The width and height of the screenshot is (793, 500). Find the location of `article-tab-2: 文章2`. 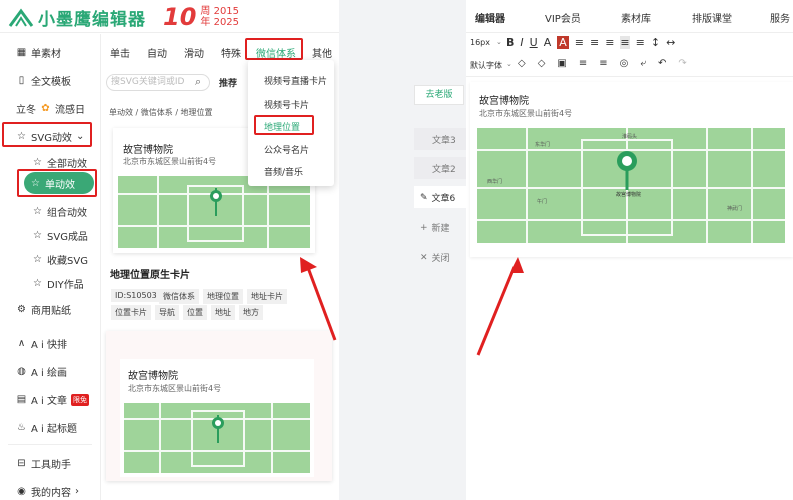

article-tab-2: 文章2 is located at coordinates (444, 168).